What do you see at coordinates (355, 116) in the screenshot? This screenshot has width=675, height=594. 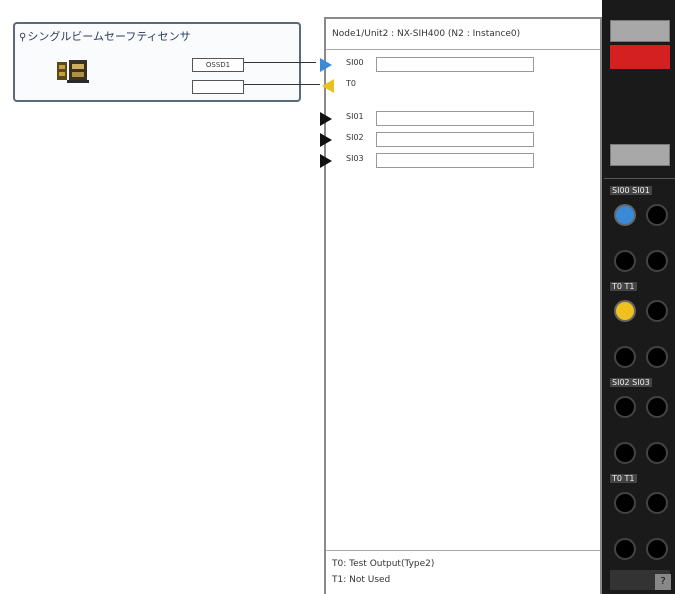 I see `io-label: SI01` at bounding box center [355, 116].